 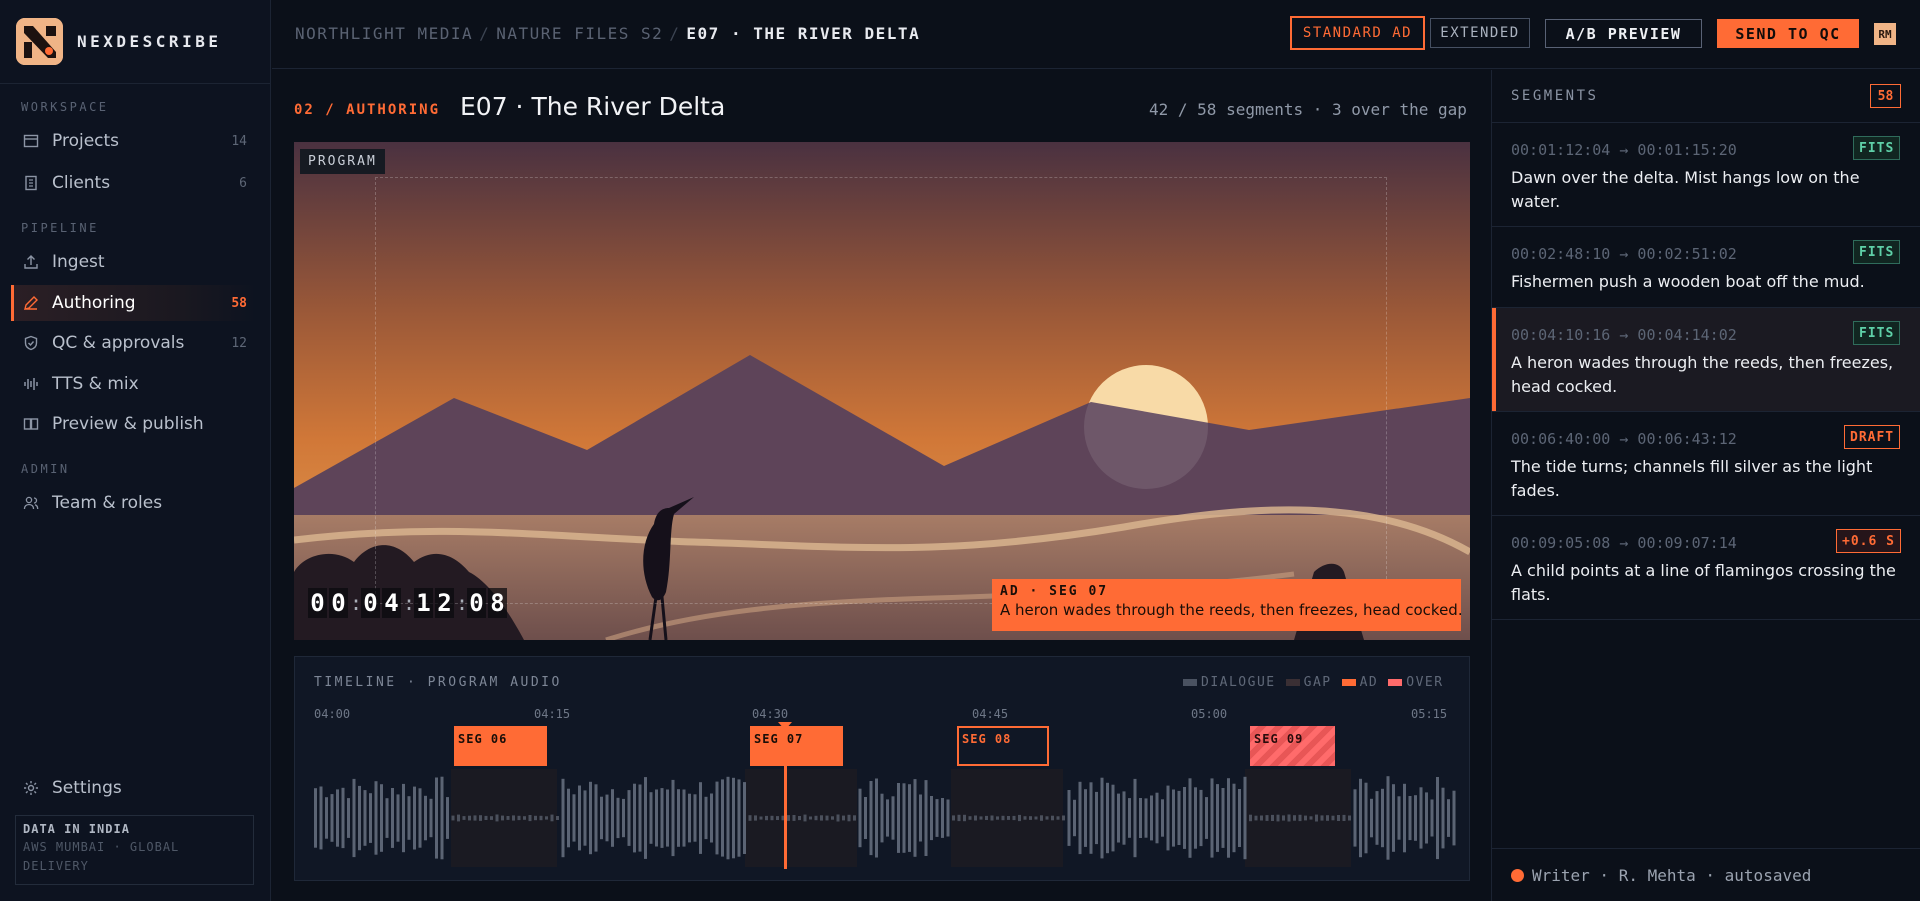 I want to click on sidebar-item-authoring: Authoring 58, so click(x=133, y=303).